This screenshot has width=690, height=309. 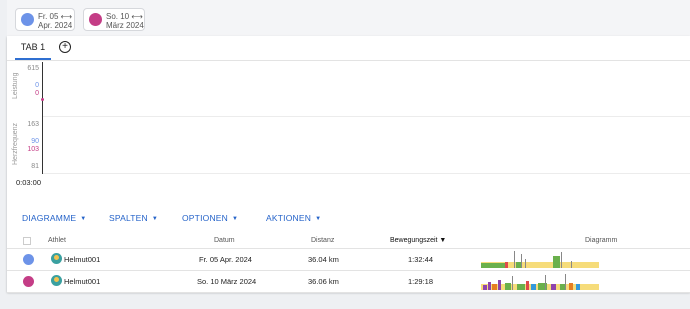 What do you see at coordinates (205, 218) in the screenshot?
I see `menu-optionen-label: OPTIONEN` at bounding box center [205, 218].